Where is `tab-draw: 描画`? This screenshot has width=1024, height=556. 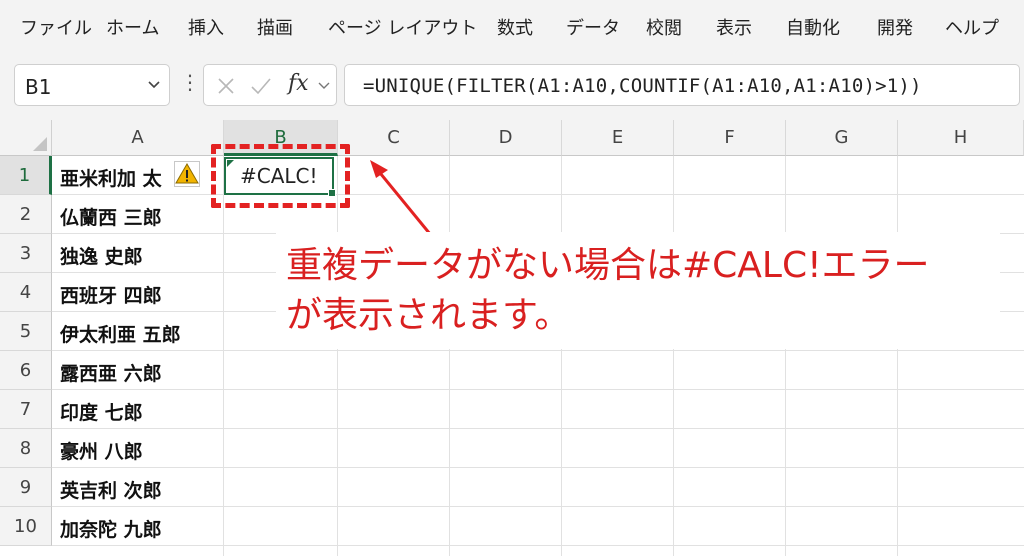 tab-draw: 描画 is located at coordinates (275, 27).